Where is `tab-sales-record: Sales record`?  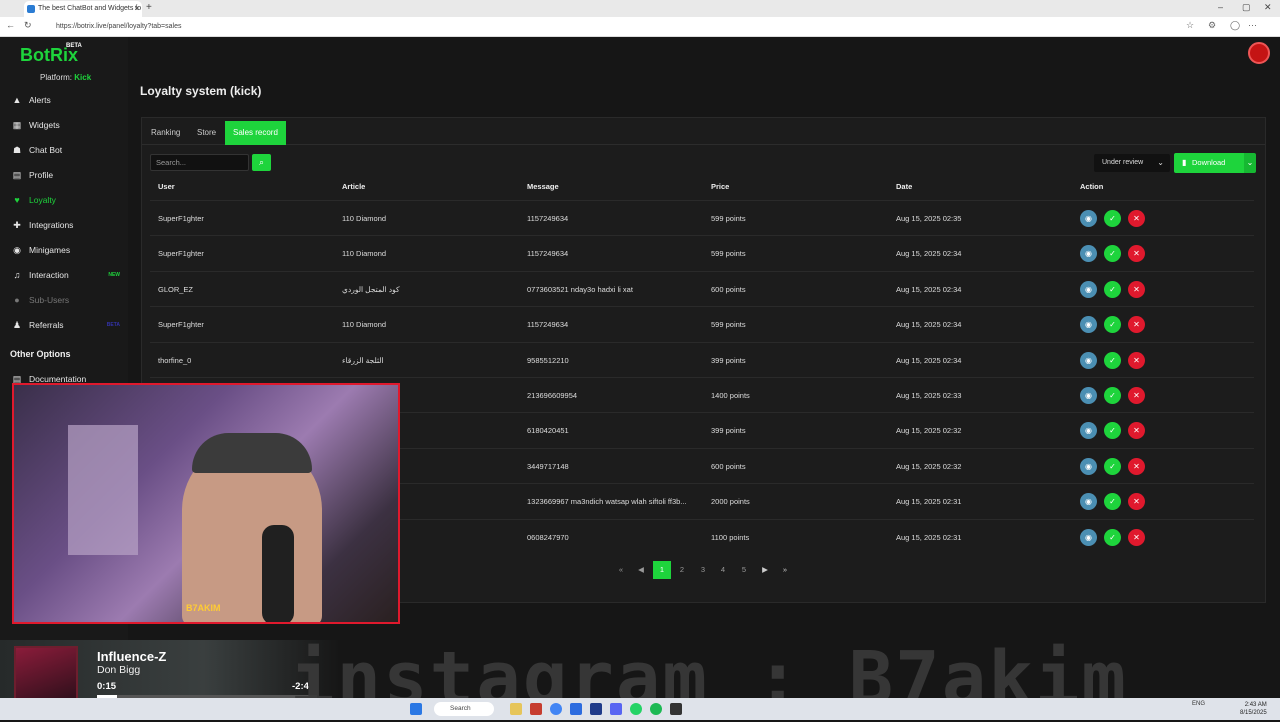 tab-sales-record: Sales record is located at coordinates (255, 133).